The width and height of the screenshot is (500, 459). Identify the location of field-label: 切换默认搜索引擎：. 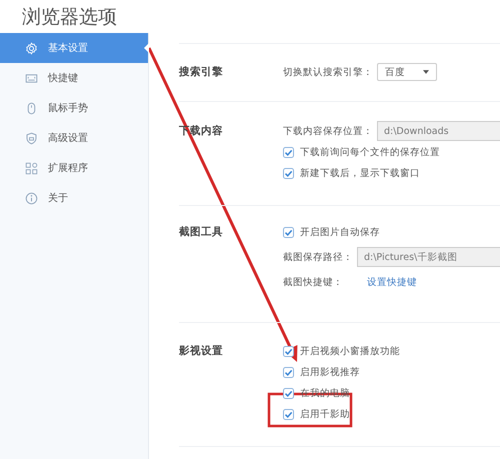
(328, 72).